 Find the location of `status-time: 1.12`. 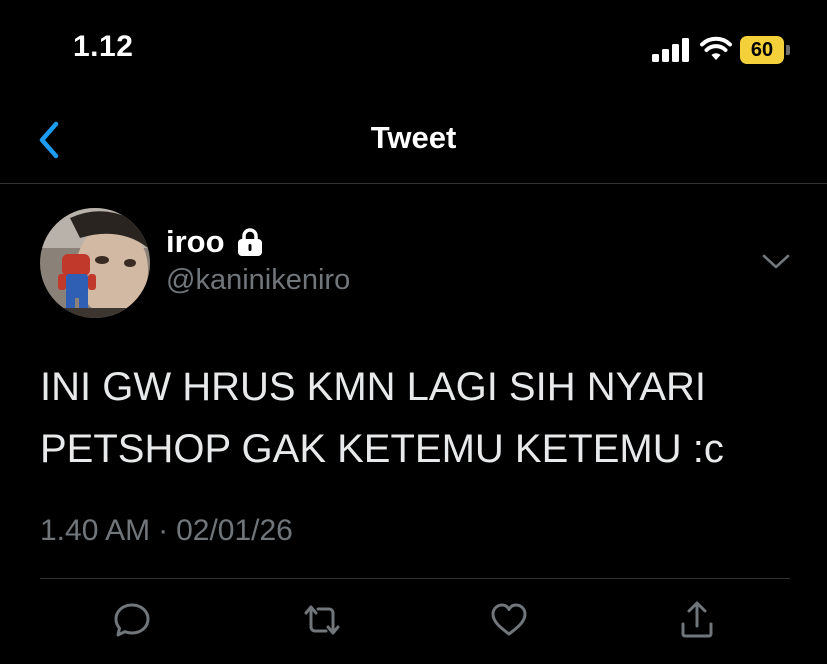

status-time: 1.12 is located at coordinates (103, 46).